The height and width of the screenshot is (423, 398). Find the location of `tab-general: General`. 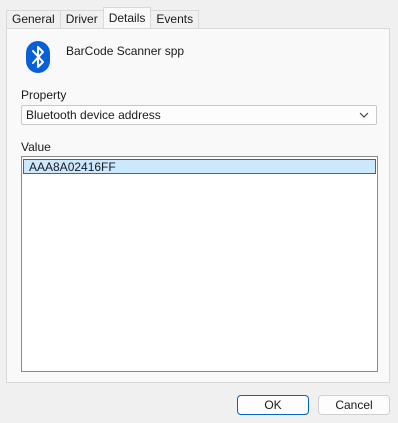

tab-general: General is located at coordinates (33, 19).